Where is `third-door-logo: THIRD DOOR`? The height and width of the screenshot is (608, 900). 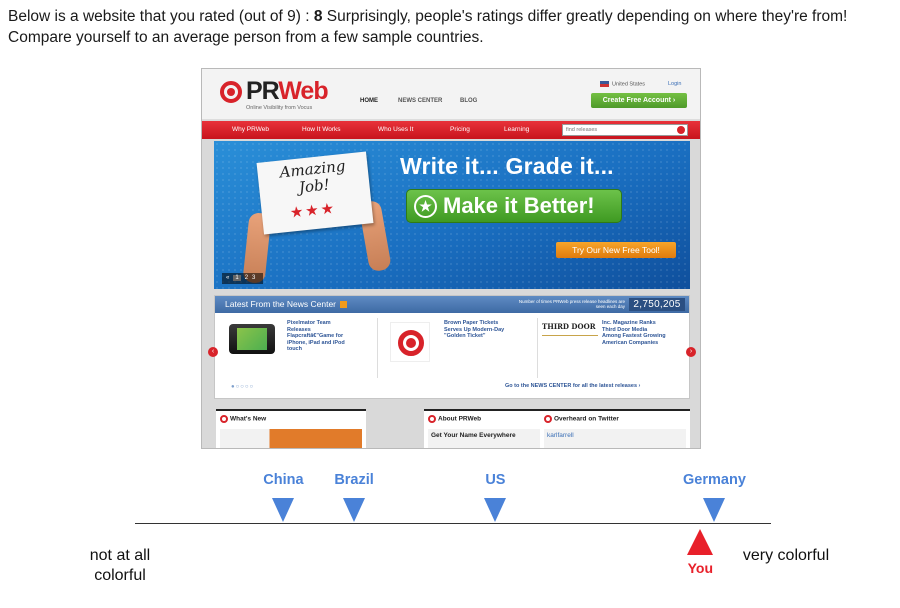
third-door-logo: THIRD DOOR is located at coordinates (570, 329).